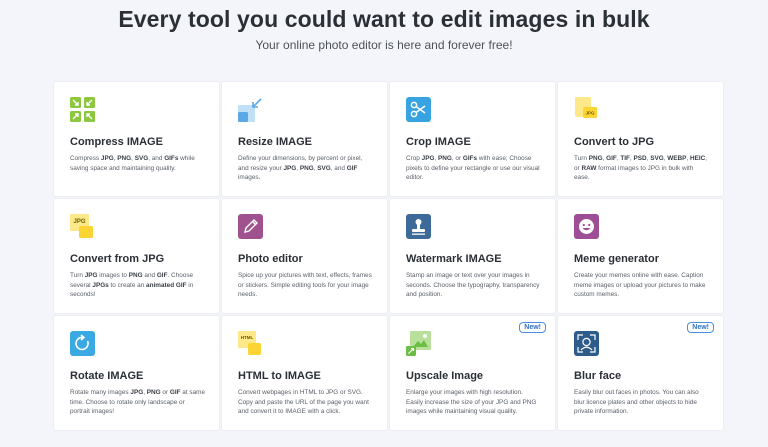 The height and width of the screenshot is (447, 768). What do you see at coordinates (586, 109) in the screenshot?
I see `jpg-file-icon: JPG` at bounding box center [586, 109].